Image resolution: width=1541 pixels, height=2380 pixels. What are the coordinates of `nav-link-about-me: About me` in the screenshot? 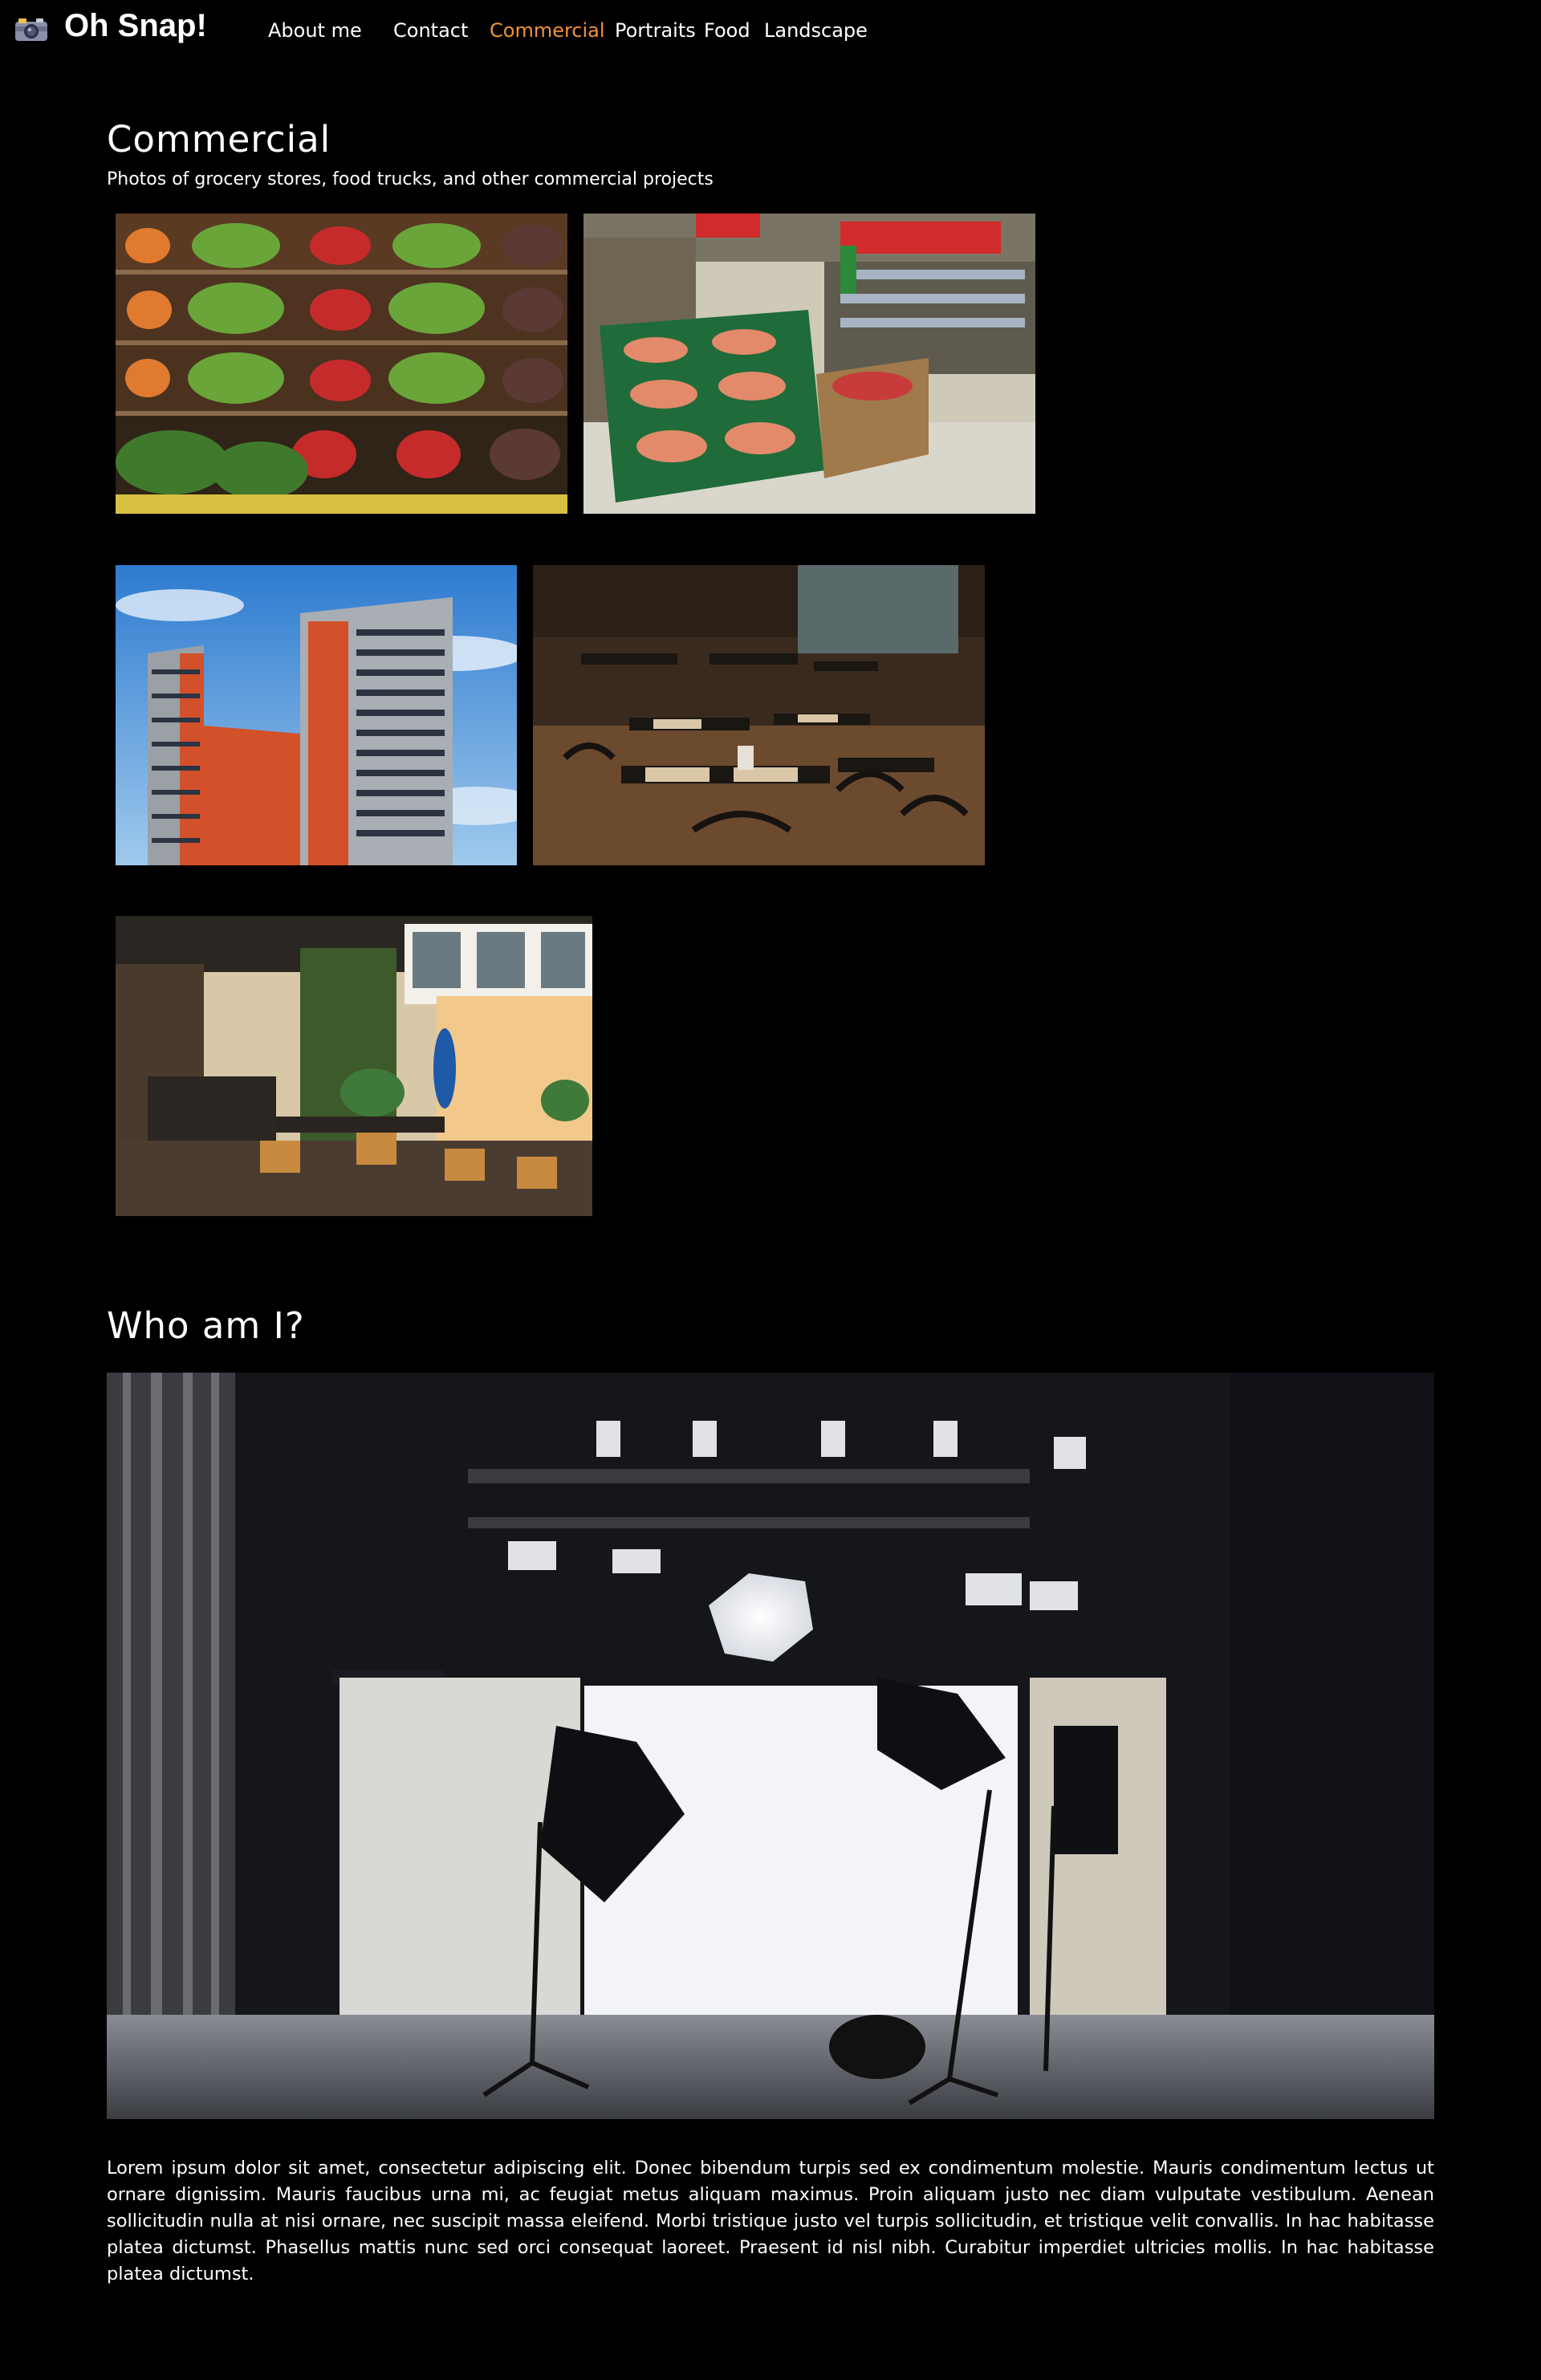 It's located at (315, 30).